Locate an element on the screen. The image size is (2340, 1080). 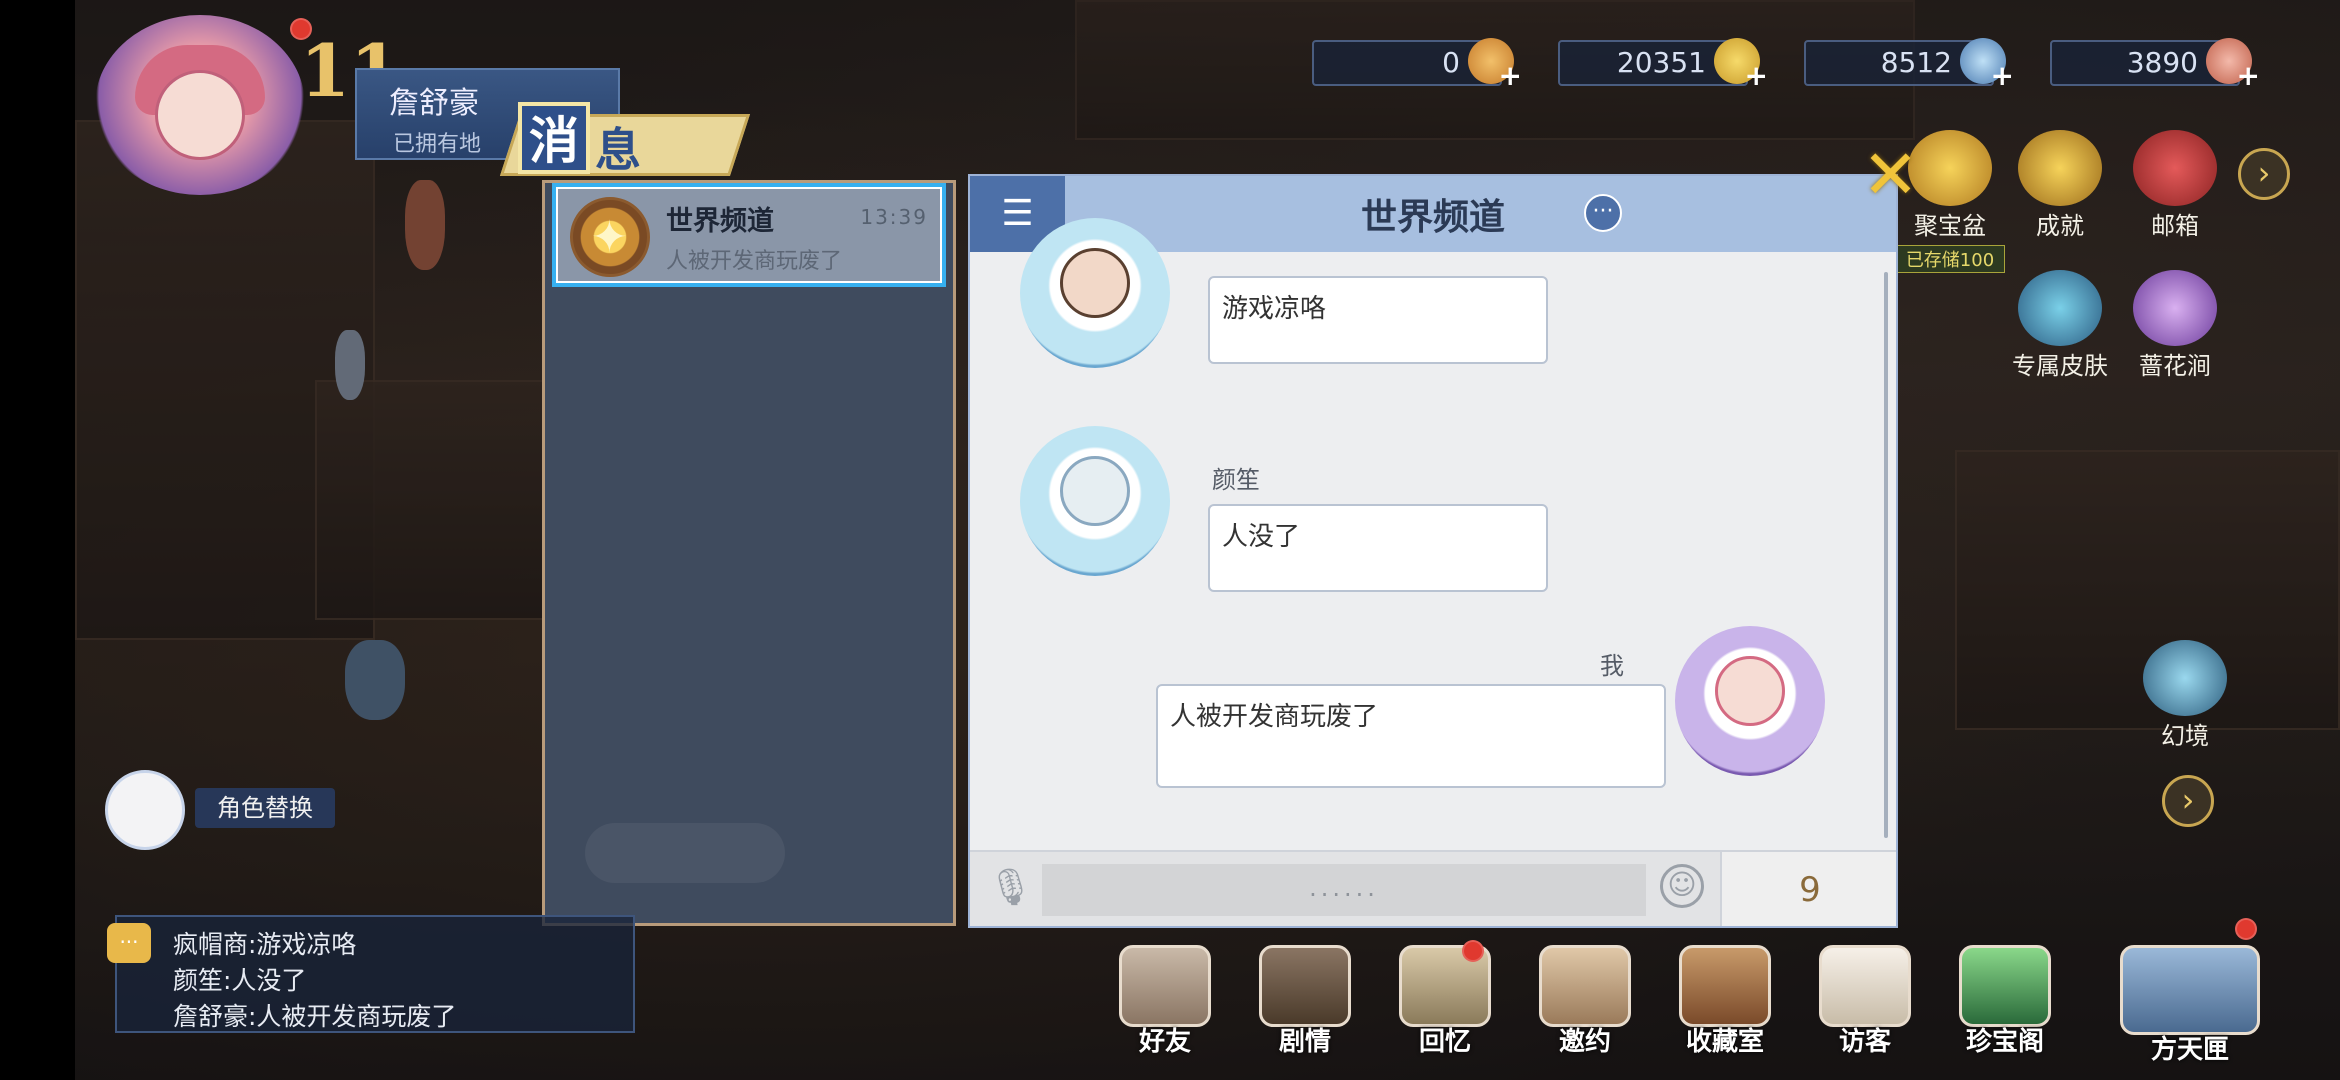
treasure-bowl-note: 已存储100 is located at coordinates (1950, 259).